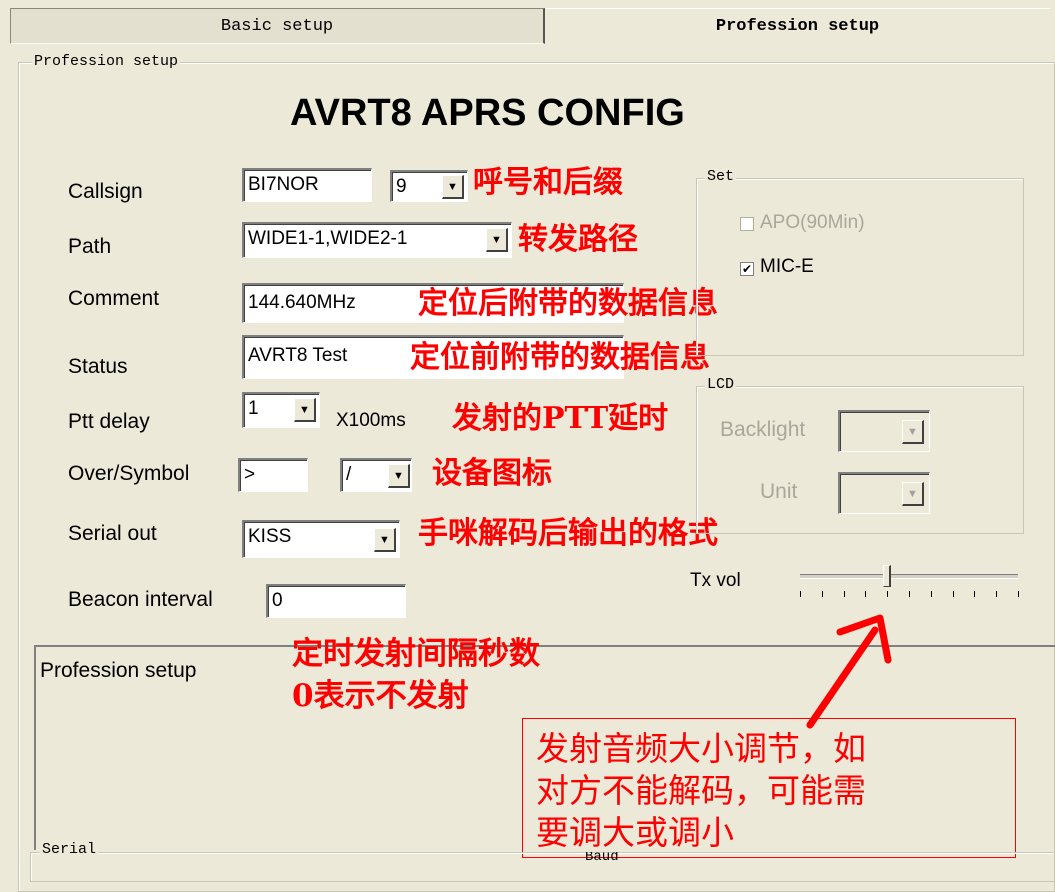 This screenshot has height=892, width=1055. Describe the element at coordinates (909, 582) in the screenshot. I see `tx-vol-slider` at that location.